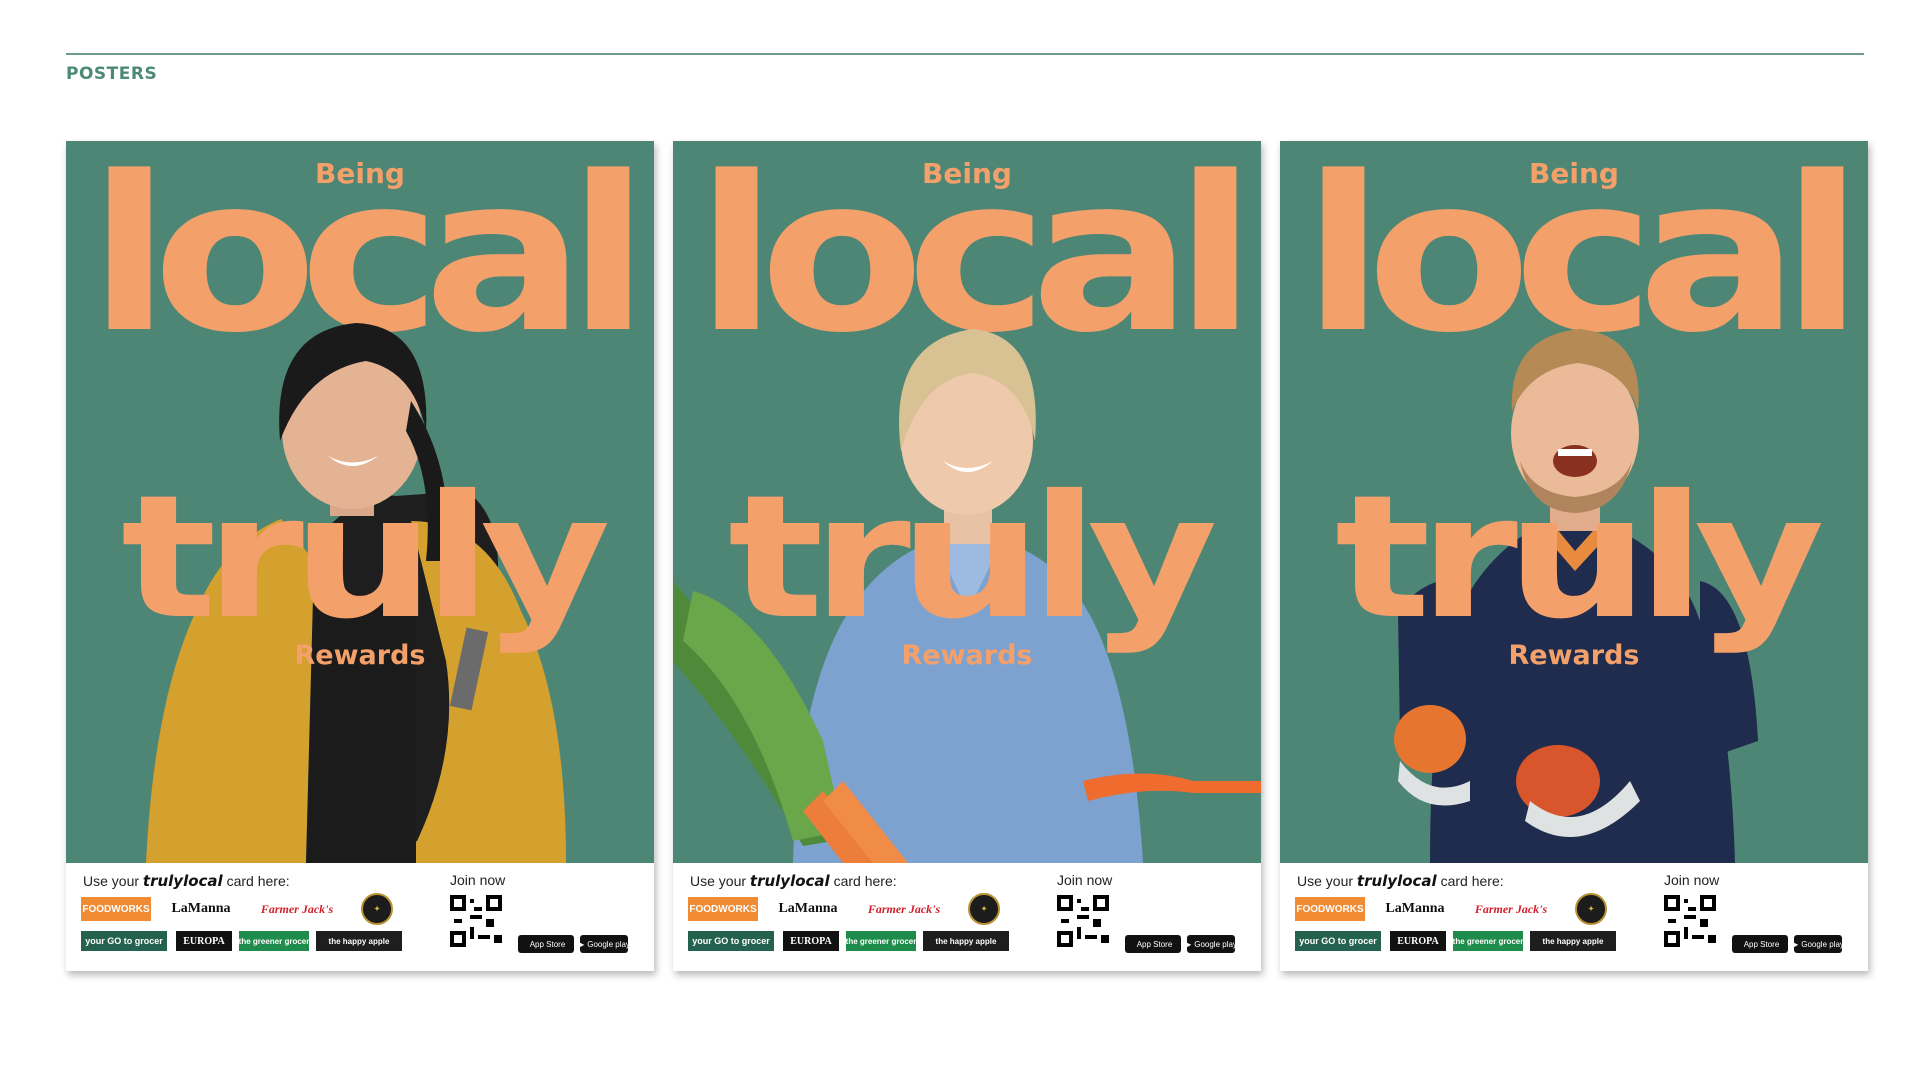  I want to click on section-title: POSTERS, so click(112, 74).